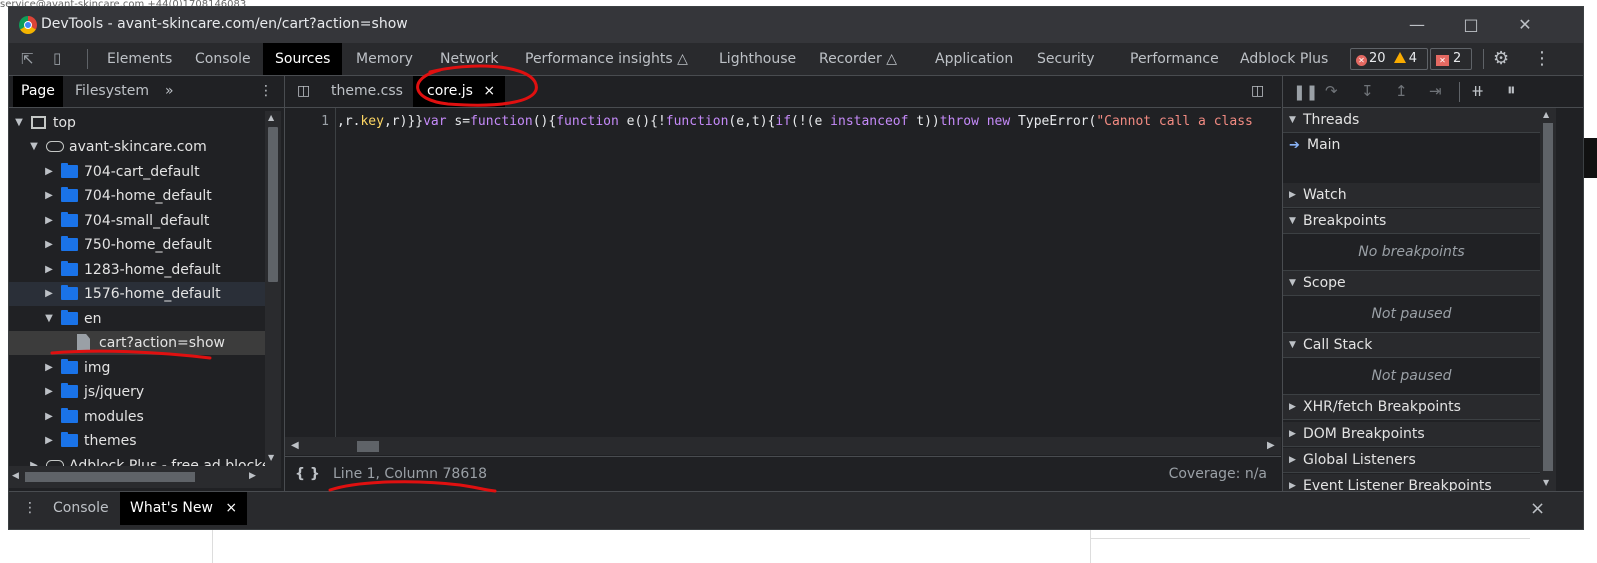 This screenshot has width=1597, height=563. Describe the element at coordinates (303, 59) in the screenshot. I see `tab-sources: Sources` at that location.